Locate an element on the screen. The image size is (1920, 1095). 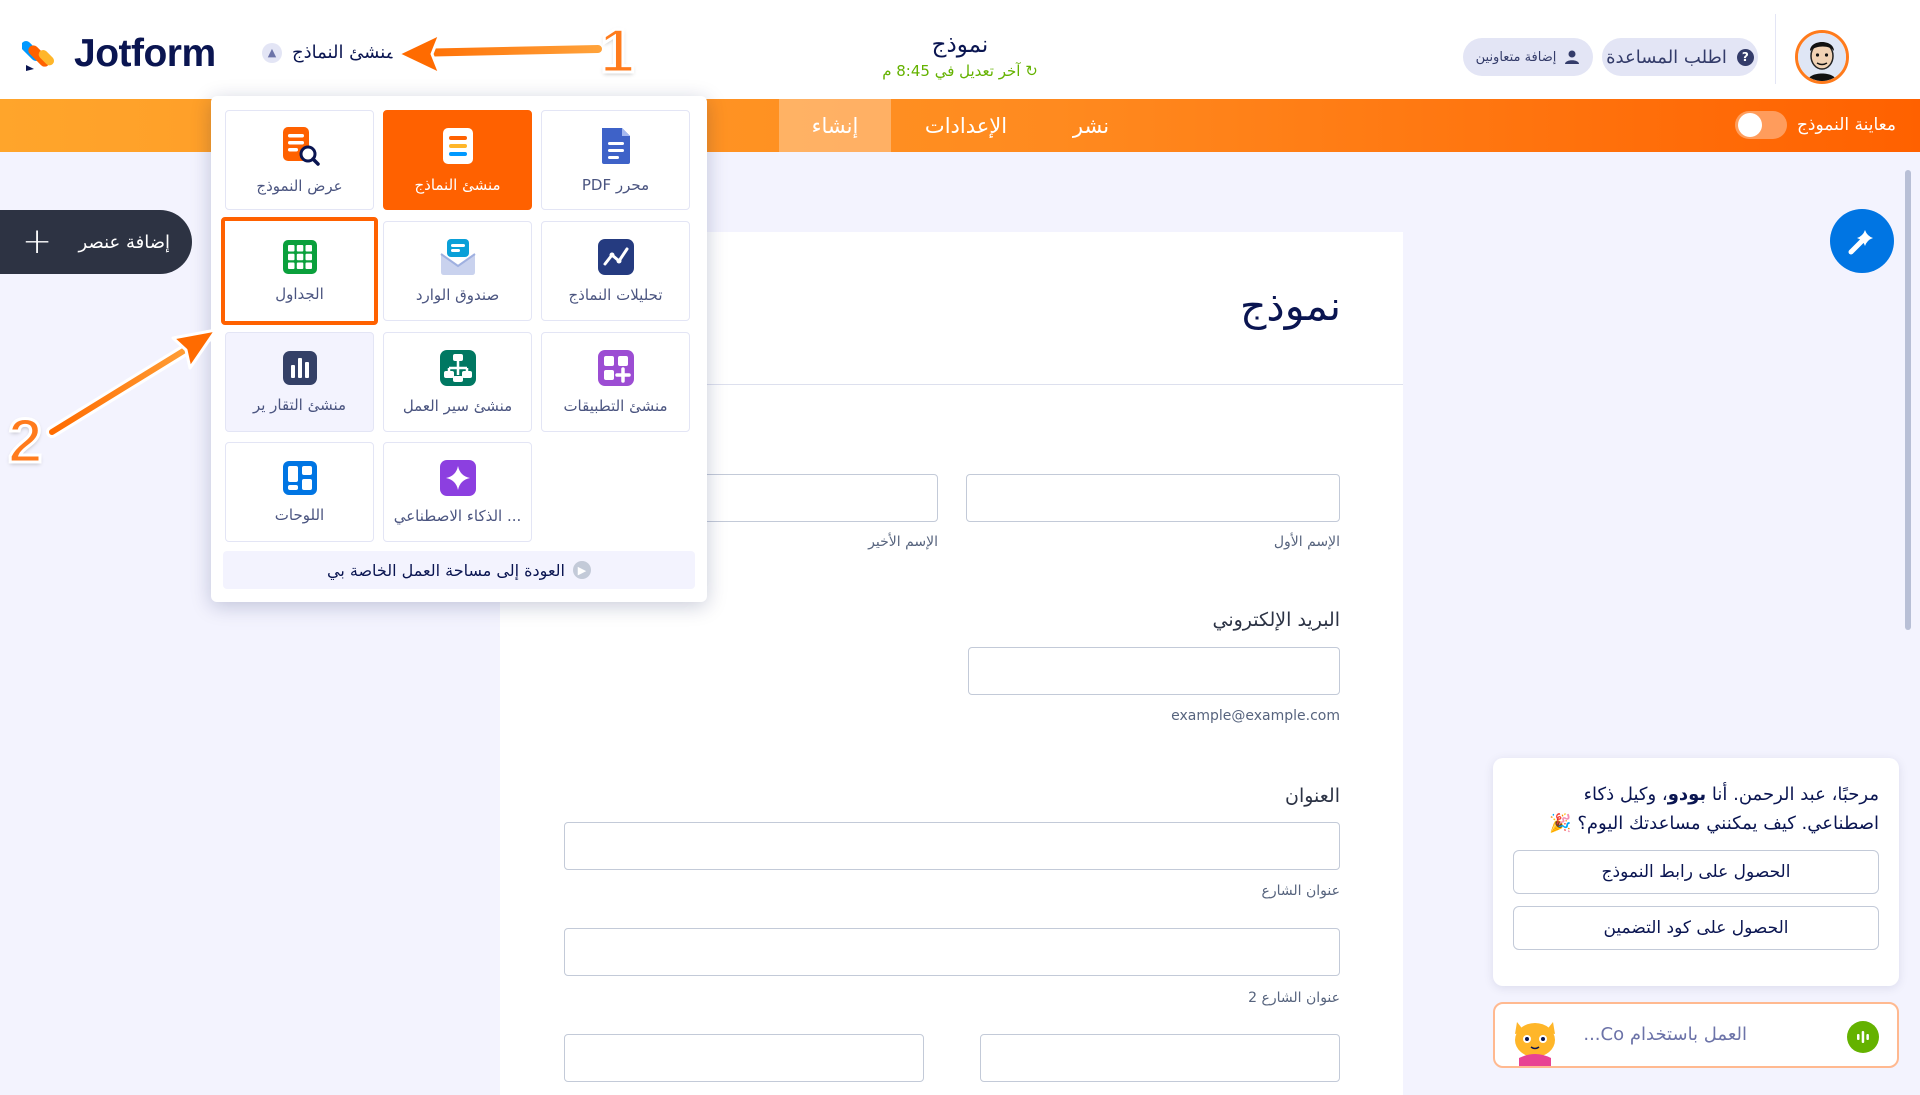
tile-label: محرر PDF is located at coordinates (615, 185).